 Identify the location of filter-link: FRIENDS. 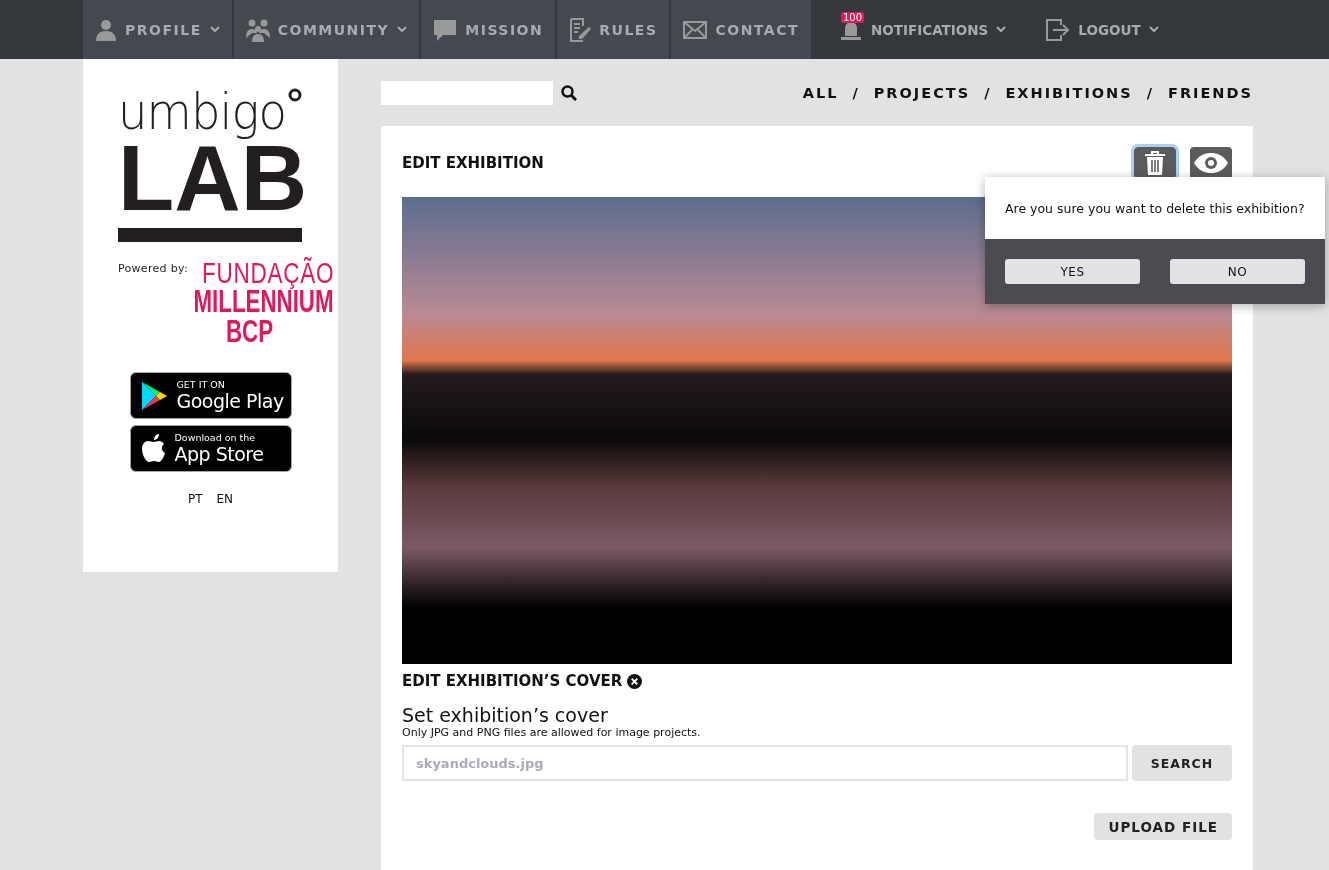
(1210, 92).